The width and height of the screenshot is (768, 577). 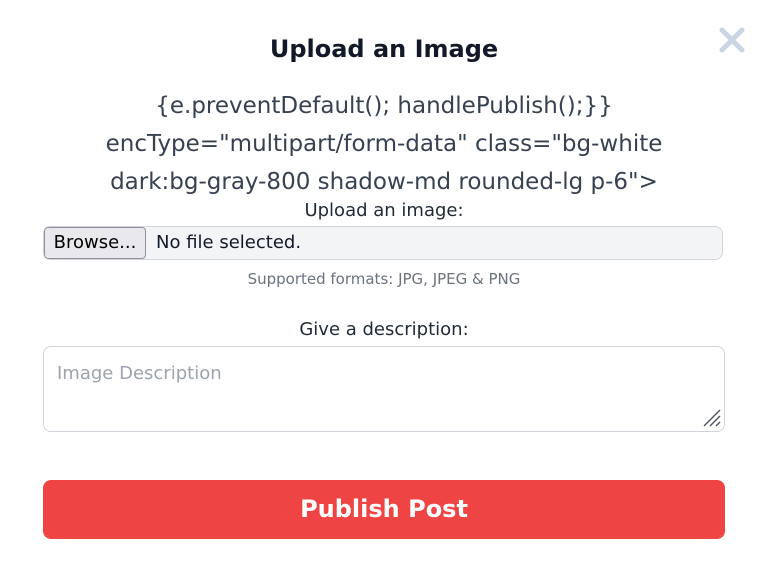 What do you see at coordinates (383, 243) in the screenshot?
I see `file-input: Browse... No file selected.` at bounding box center [383, 243].